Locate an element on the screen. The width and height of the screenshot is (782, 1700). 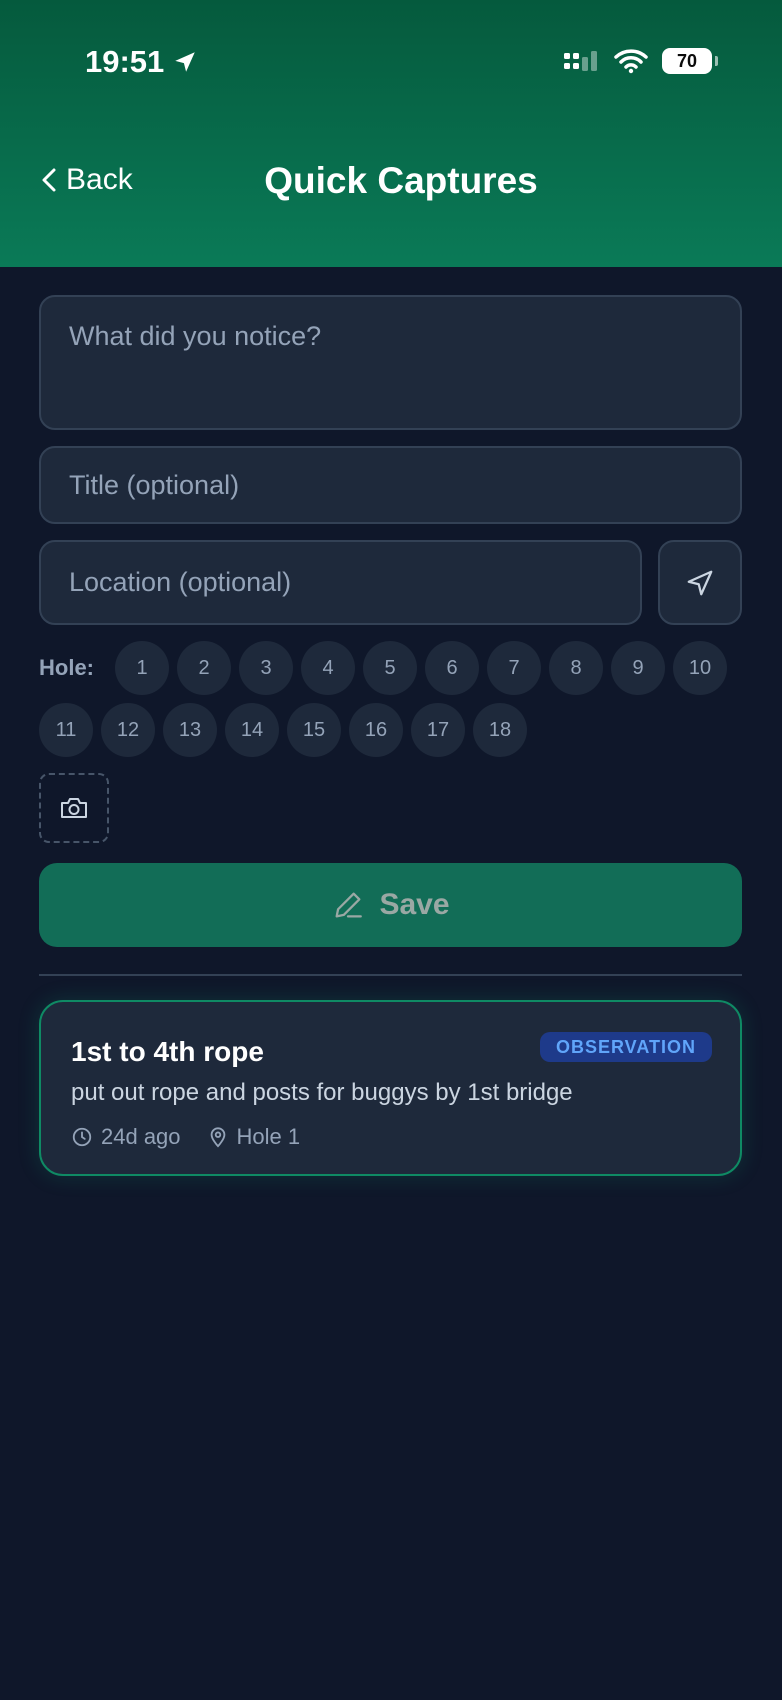
location-arrow-icon is located at coordinates (185, 62).